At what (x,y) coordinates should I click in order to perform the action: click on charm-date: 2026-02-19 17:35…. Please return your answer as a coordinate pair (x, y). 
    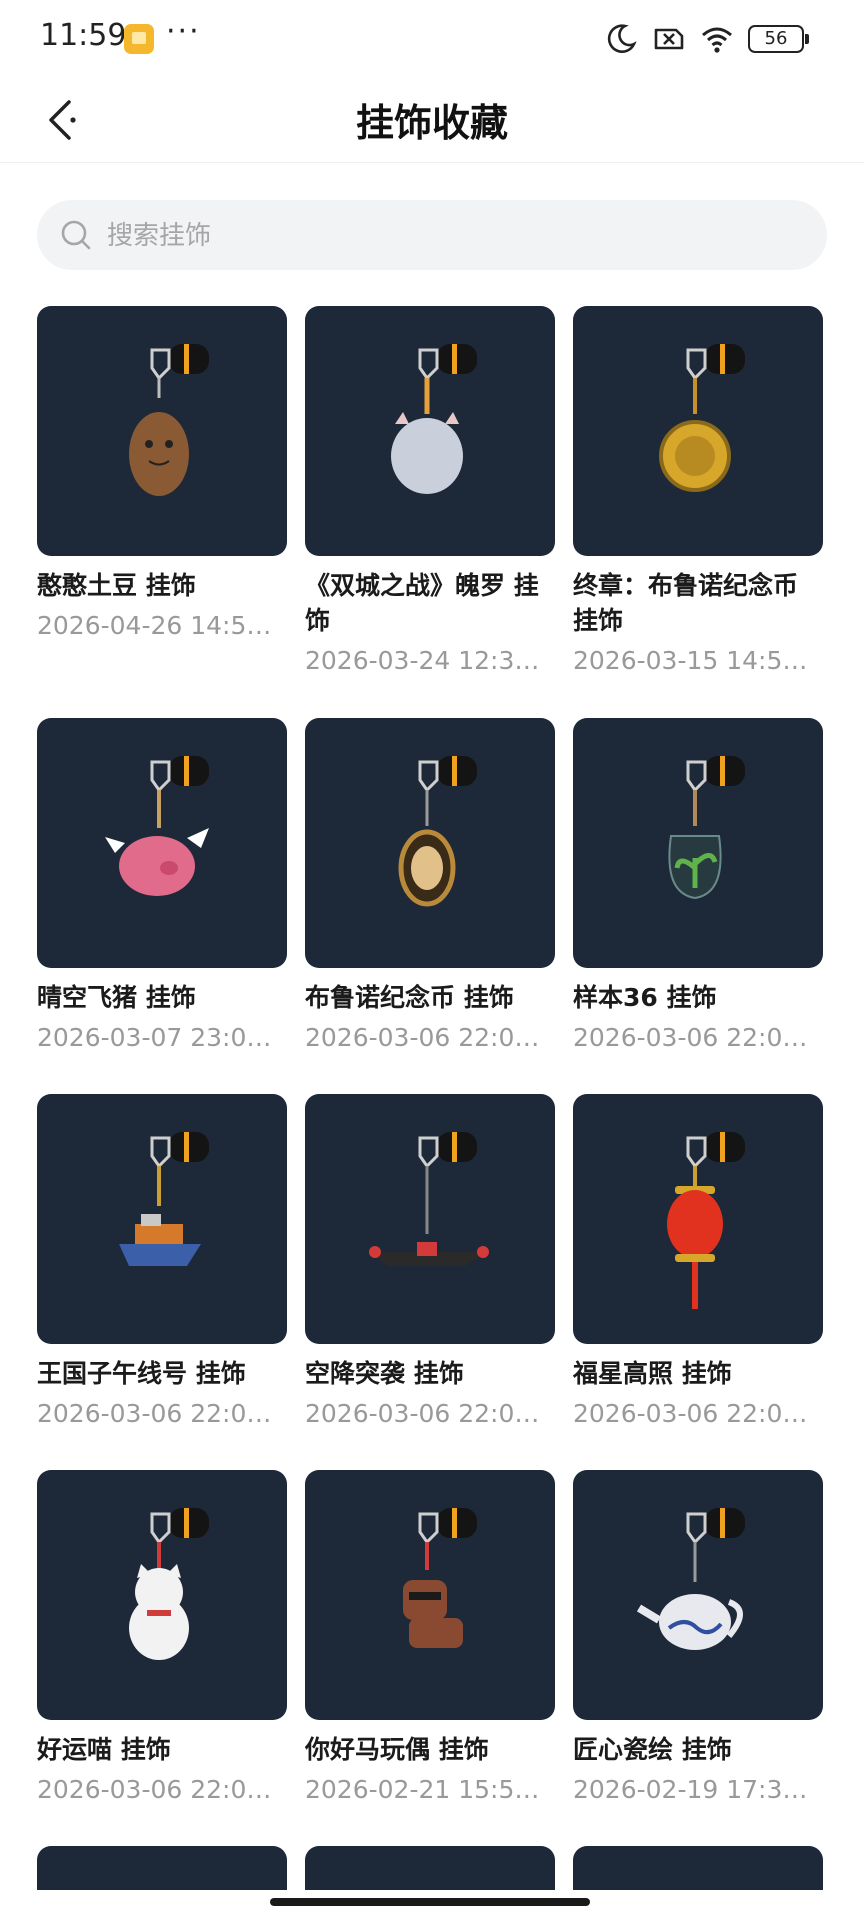
    Looking at the image, I should click on (698, 1789).